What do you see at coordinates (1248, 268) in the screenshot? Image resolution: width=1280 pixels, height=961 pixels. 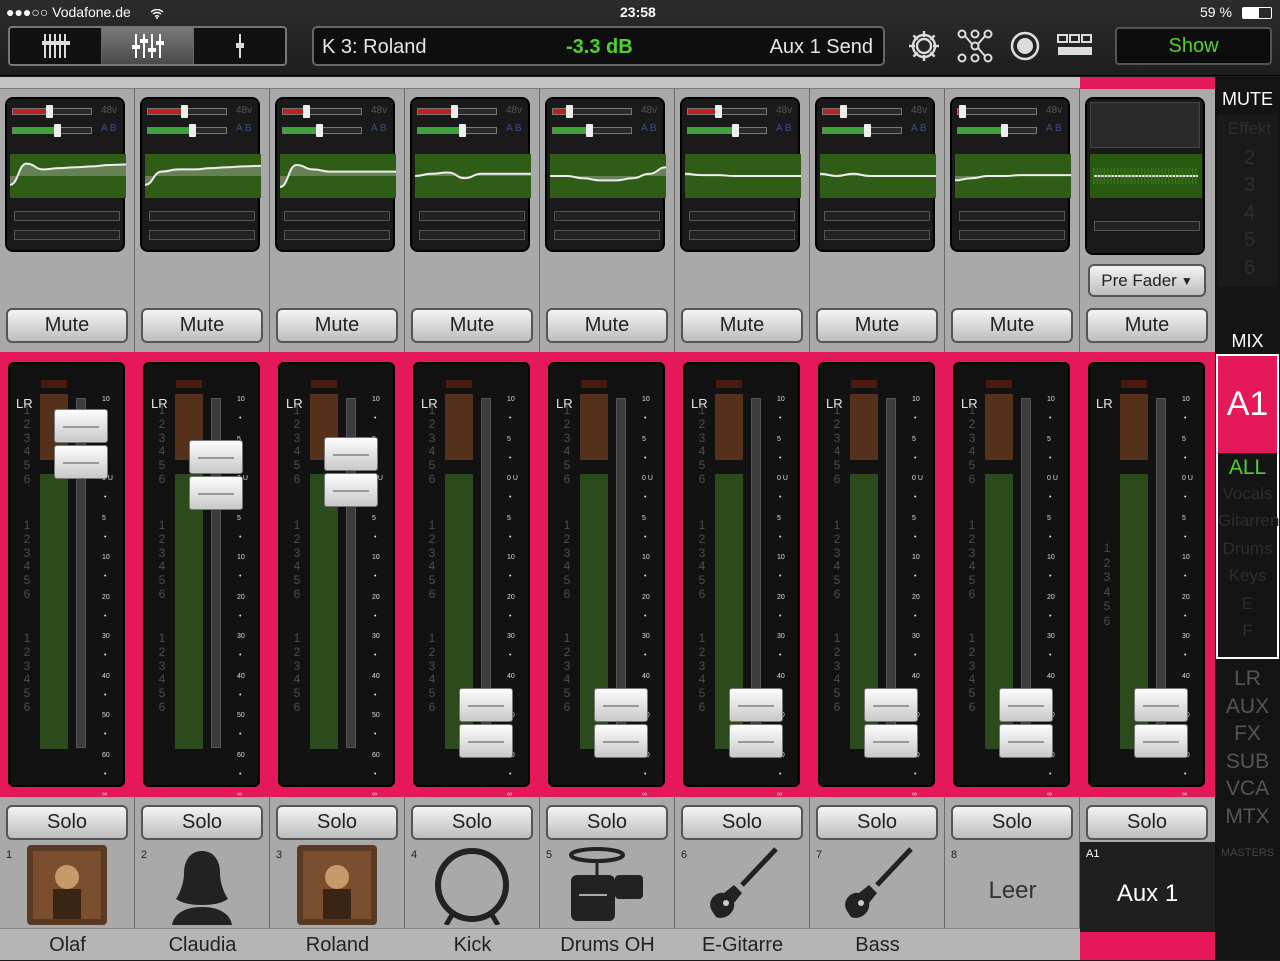 I see `mute-group-item: 6` at bounding box center [1248, 268].